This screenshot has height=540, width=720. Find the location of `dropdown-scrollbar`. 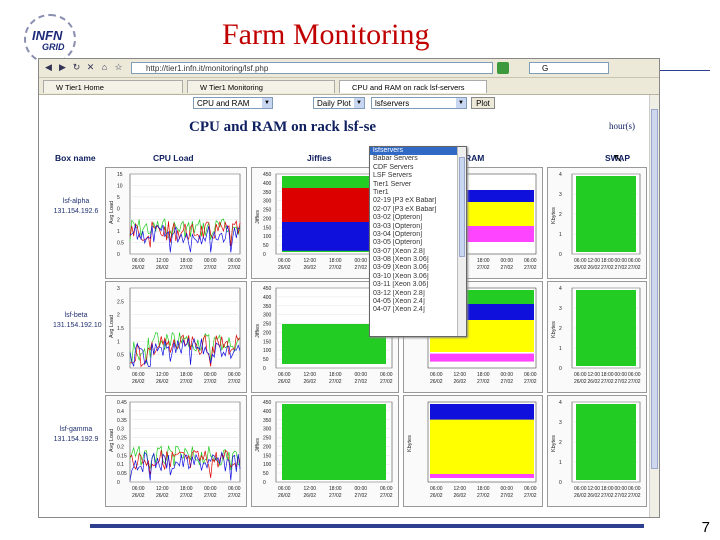

dropdown-scrollbar is located at coordinates (461, 241).